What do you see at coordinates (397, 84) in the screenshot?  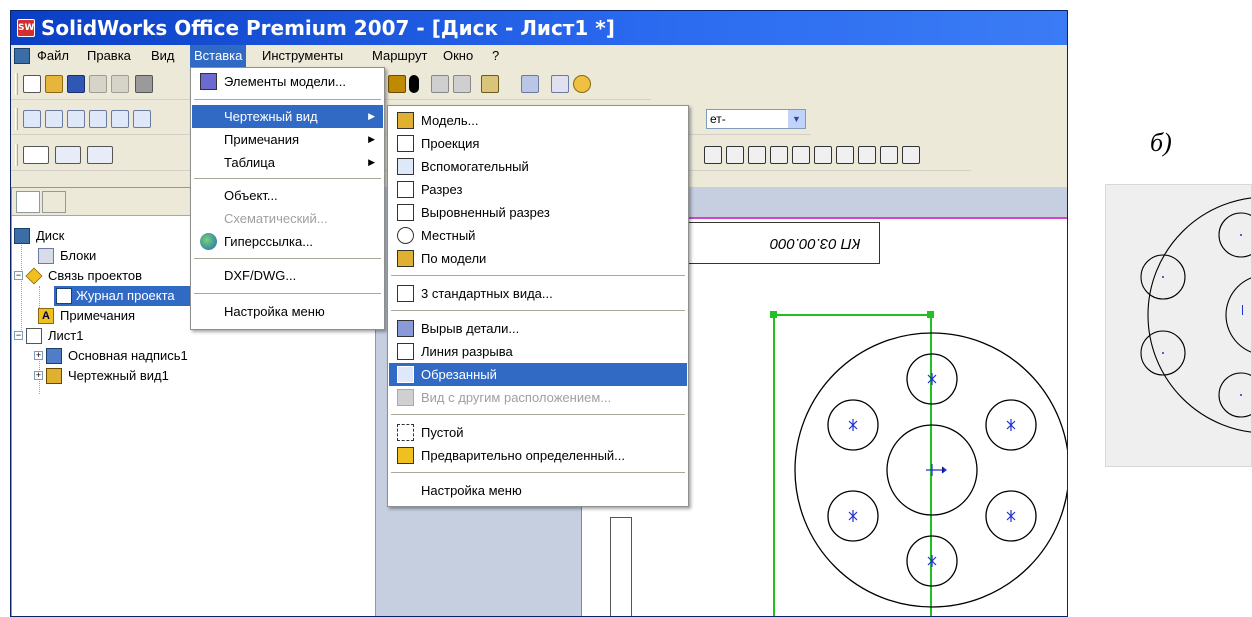 I see `rebuild-icon` at bounding box center [397, 84].